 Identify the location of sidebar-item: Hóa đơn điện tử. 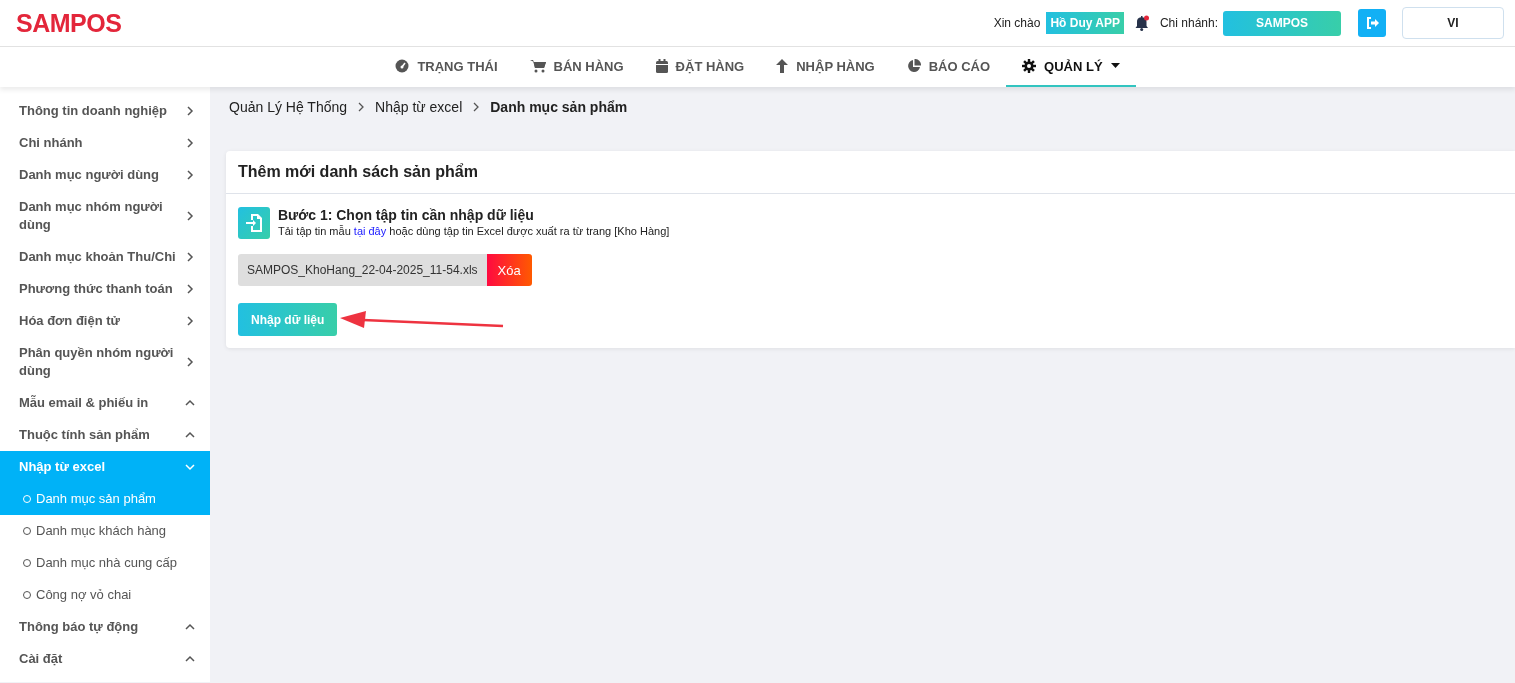
(105, 321).